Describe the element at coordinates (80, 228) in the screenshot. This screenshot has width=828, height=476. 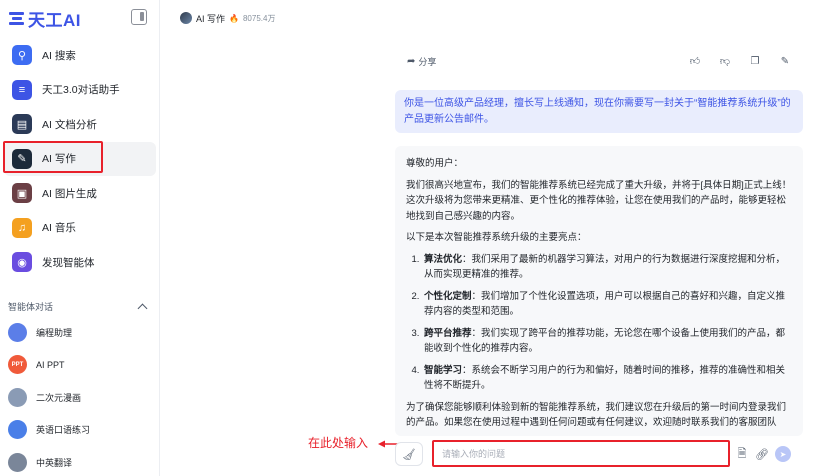
I see `sidebar-item-music: ♫ AI 音乐` at that location.